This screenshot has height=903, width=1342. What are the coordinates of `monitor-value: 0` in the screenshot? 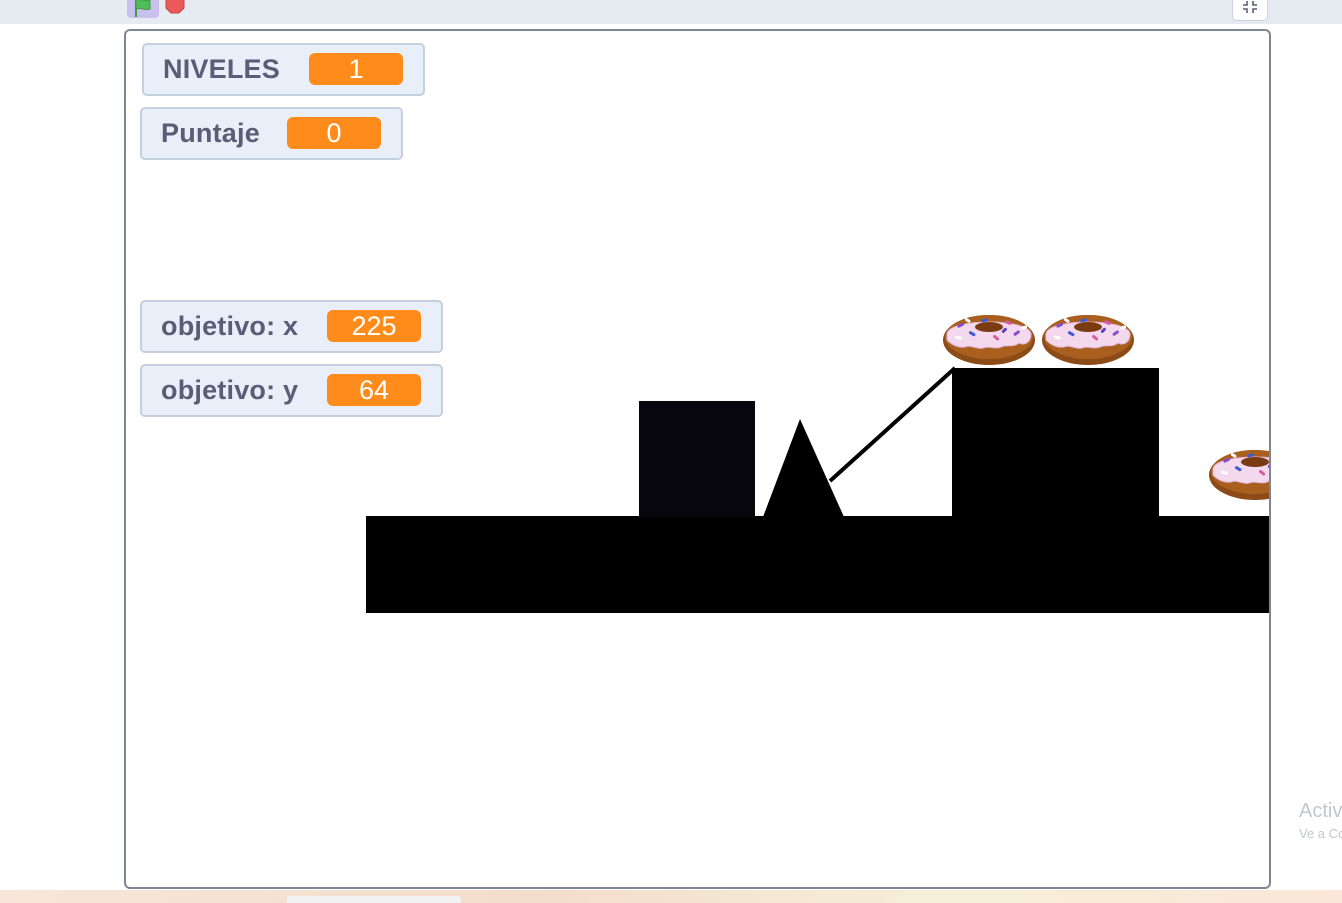 It's located at (334, 133).